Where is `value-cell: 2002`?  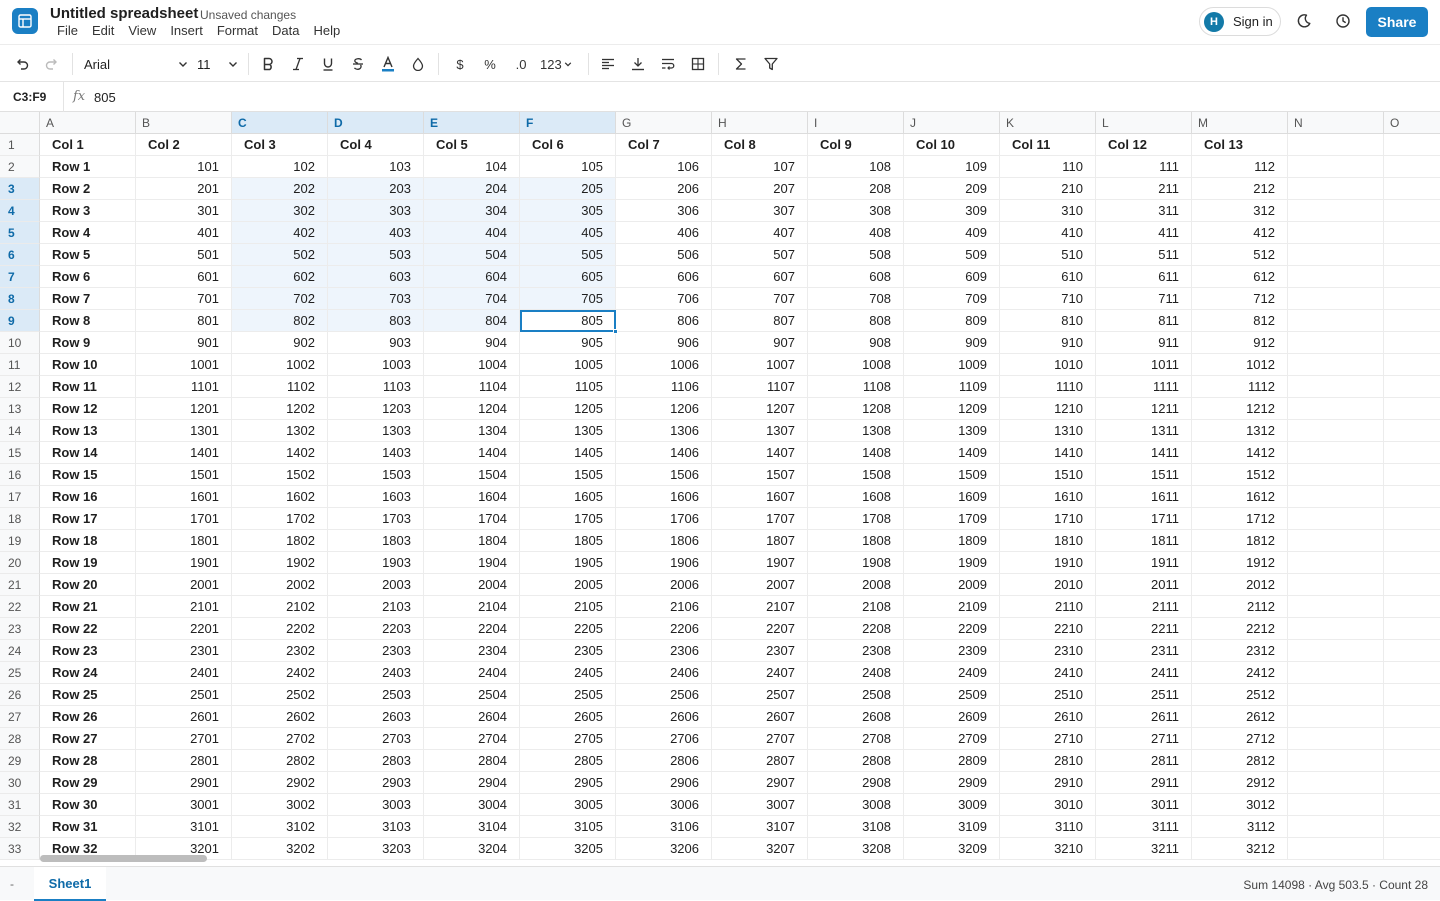 value-cell: 2002 is located at coordinates (280, 585).